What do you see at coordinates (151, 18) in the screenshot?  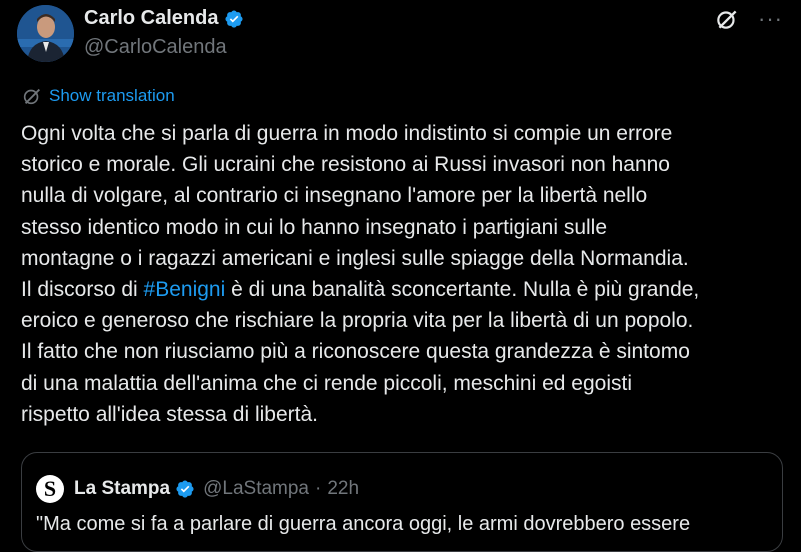 I see `author-display-name: Carlo Calenda` at bounding box center [151, 18].